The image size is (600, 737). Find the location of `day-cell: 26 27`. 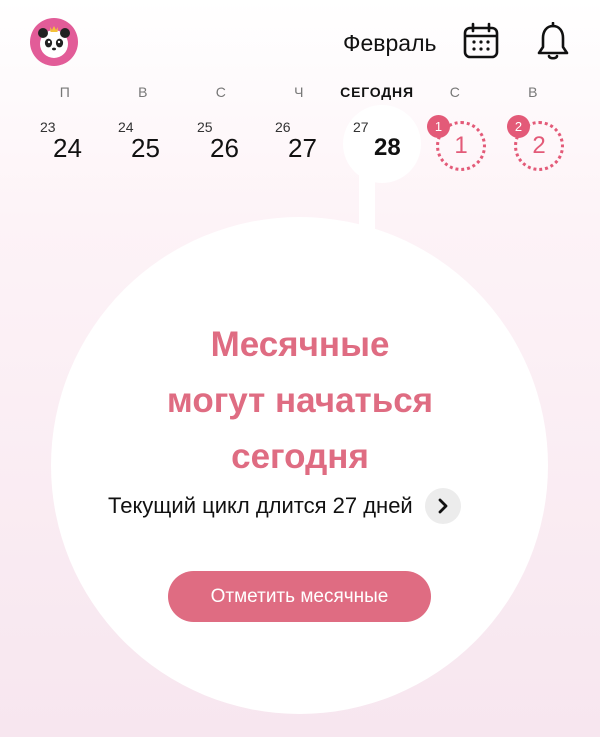

day-cell: 26 27 is located at coordinates (310, 142).